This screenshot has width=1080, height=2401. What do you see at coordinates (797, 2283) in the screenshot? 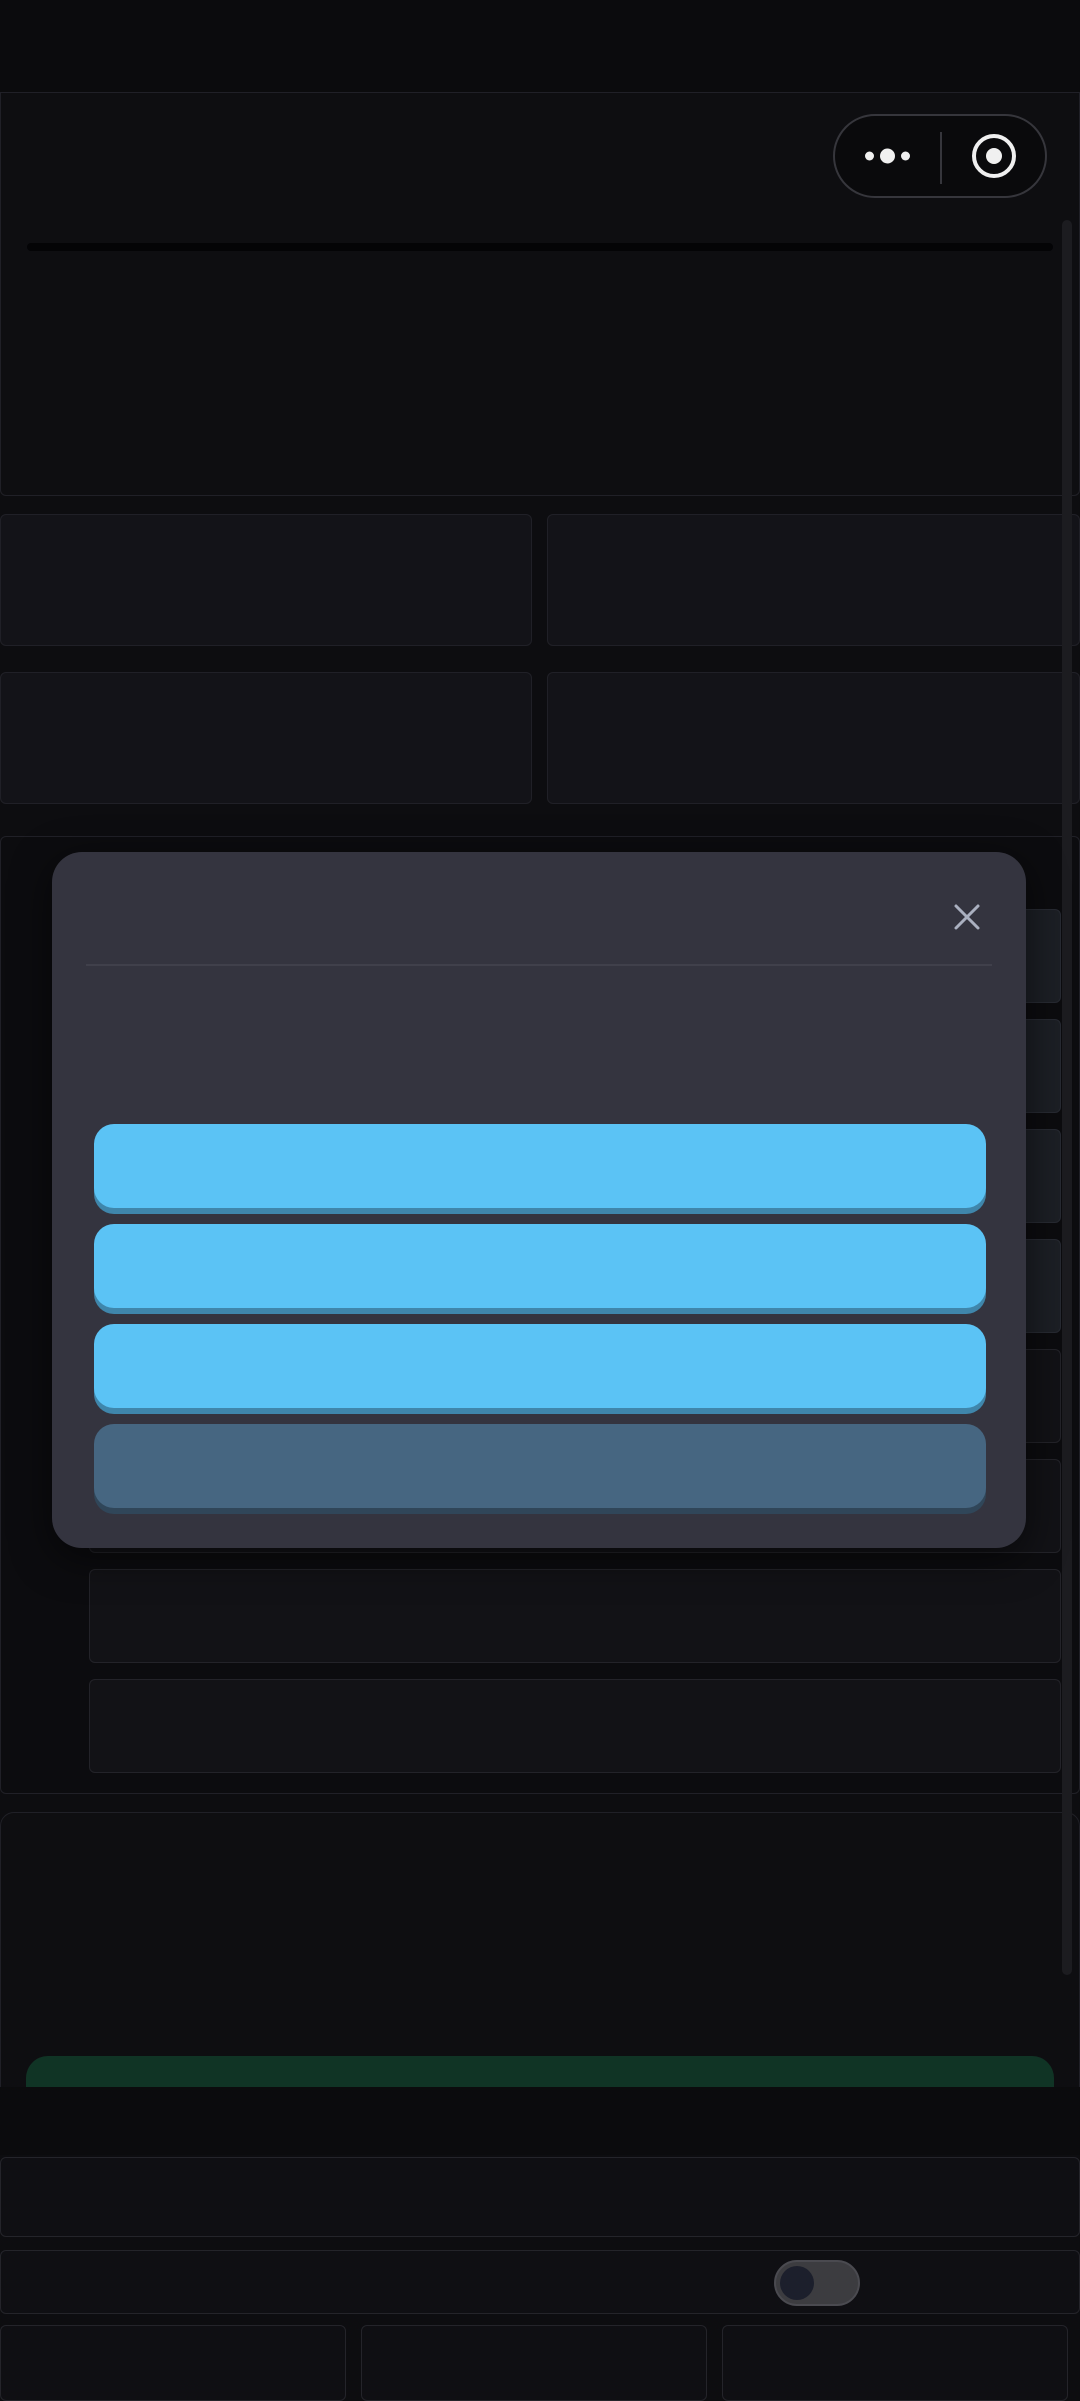
I see `toggle-knob` at bounding box center [797, 2283].